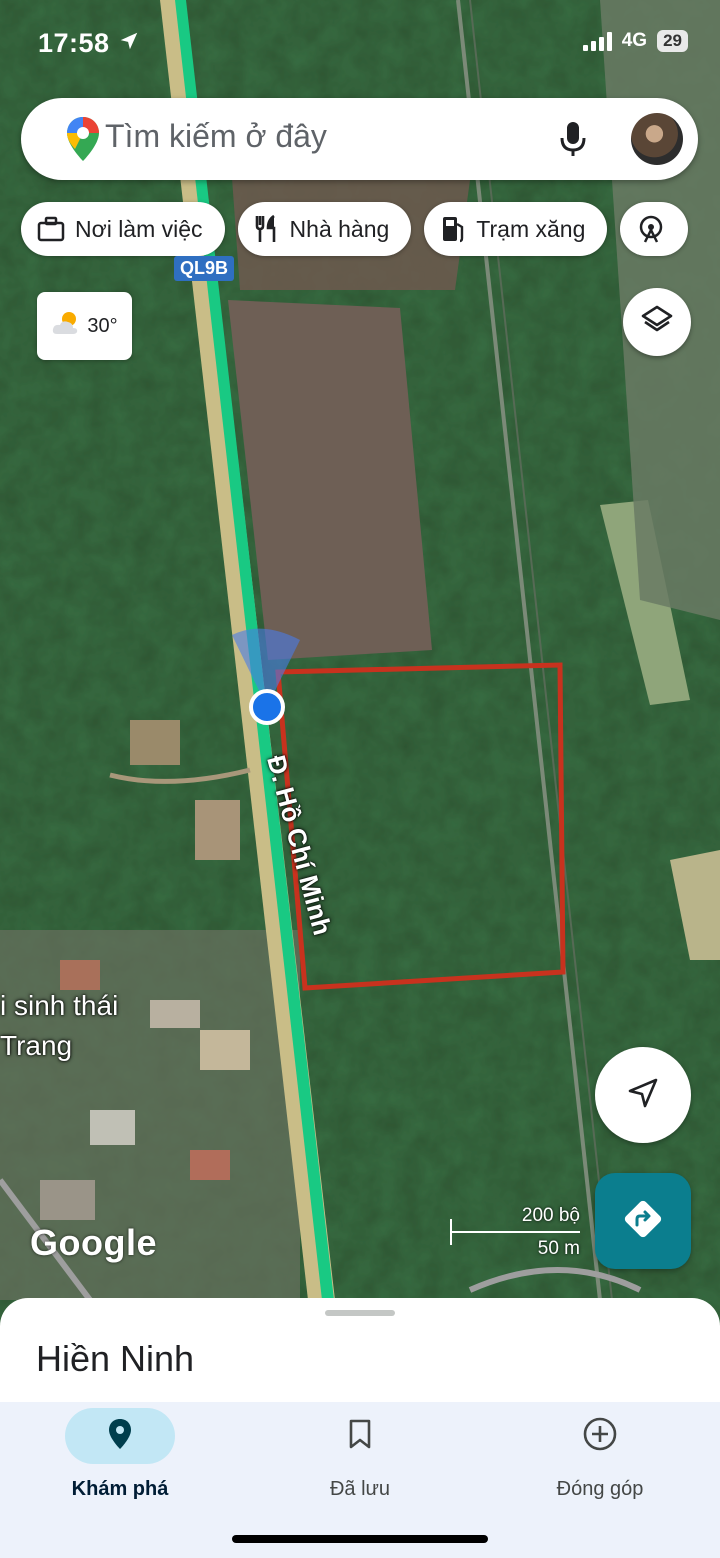  I want to click on directions-icon, so click(643, 1221).